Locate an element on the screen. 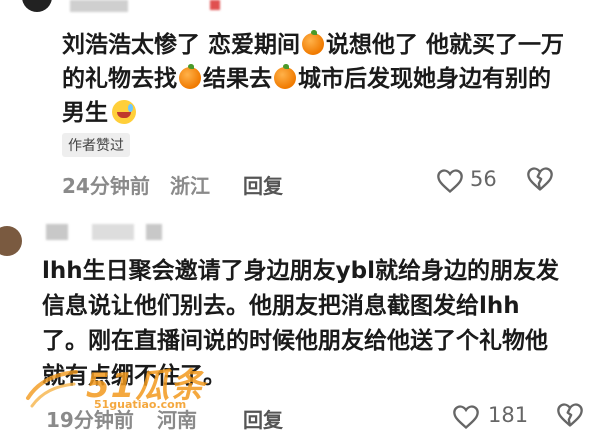  comment2-username-blur2 is located at coordinates (113, 232).